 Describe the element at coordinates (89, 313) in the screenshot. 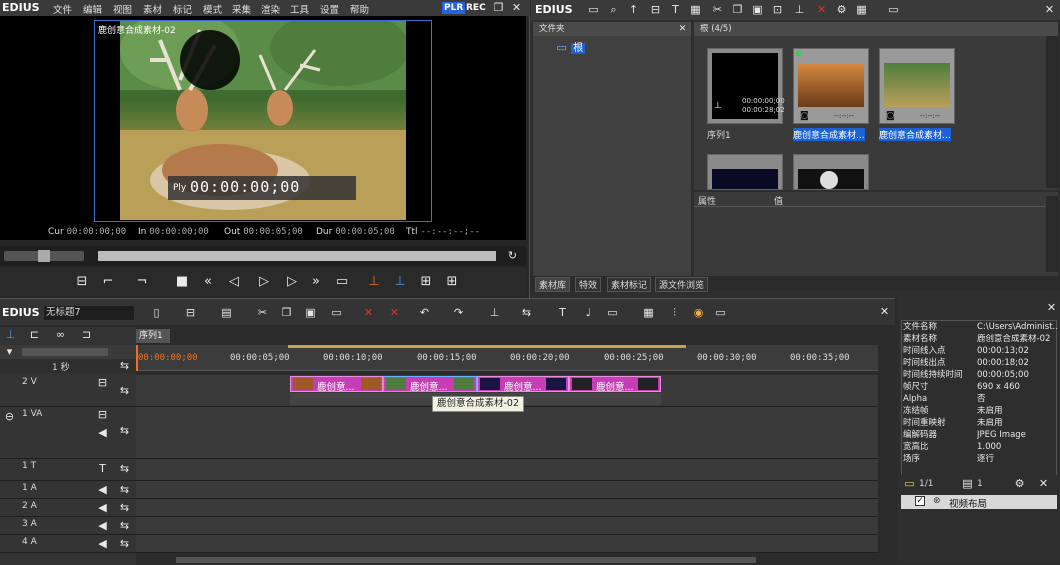

I see `project-name: 无标题7` at that location.